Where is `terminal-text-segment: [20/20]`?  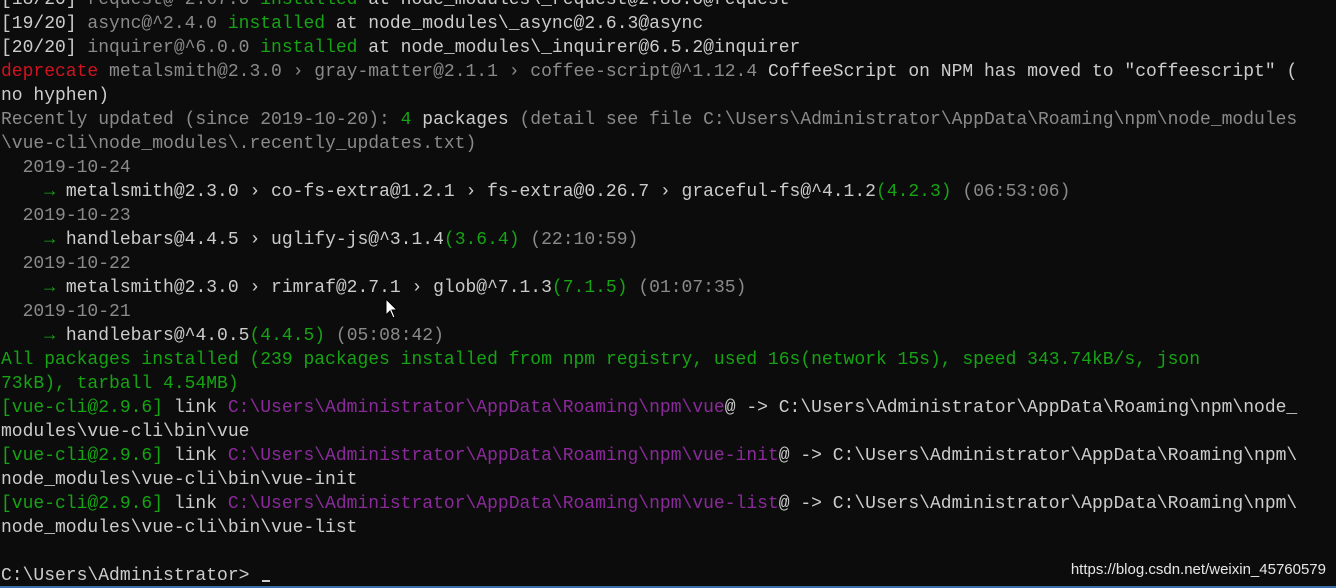
terminal-text-segment: [20/20] is located at coordinates (44, 48).